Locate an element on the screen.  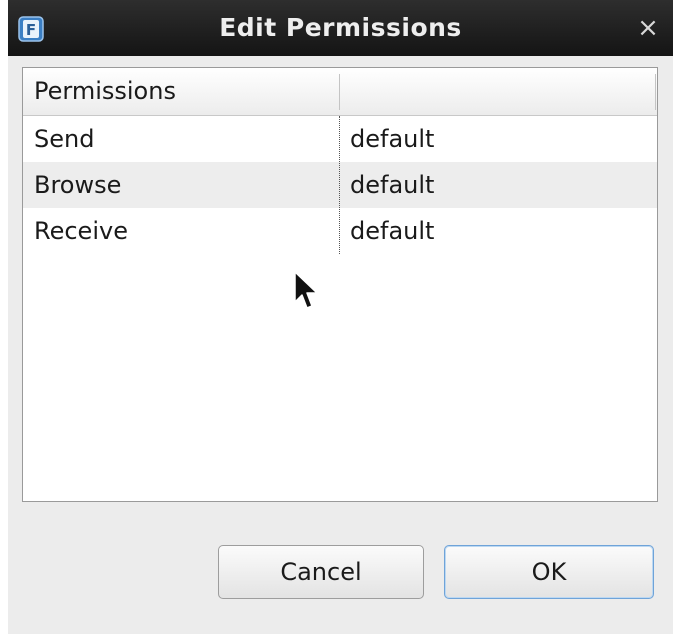
permission-name: Send is located at coordinates (64, 139).